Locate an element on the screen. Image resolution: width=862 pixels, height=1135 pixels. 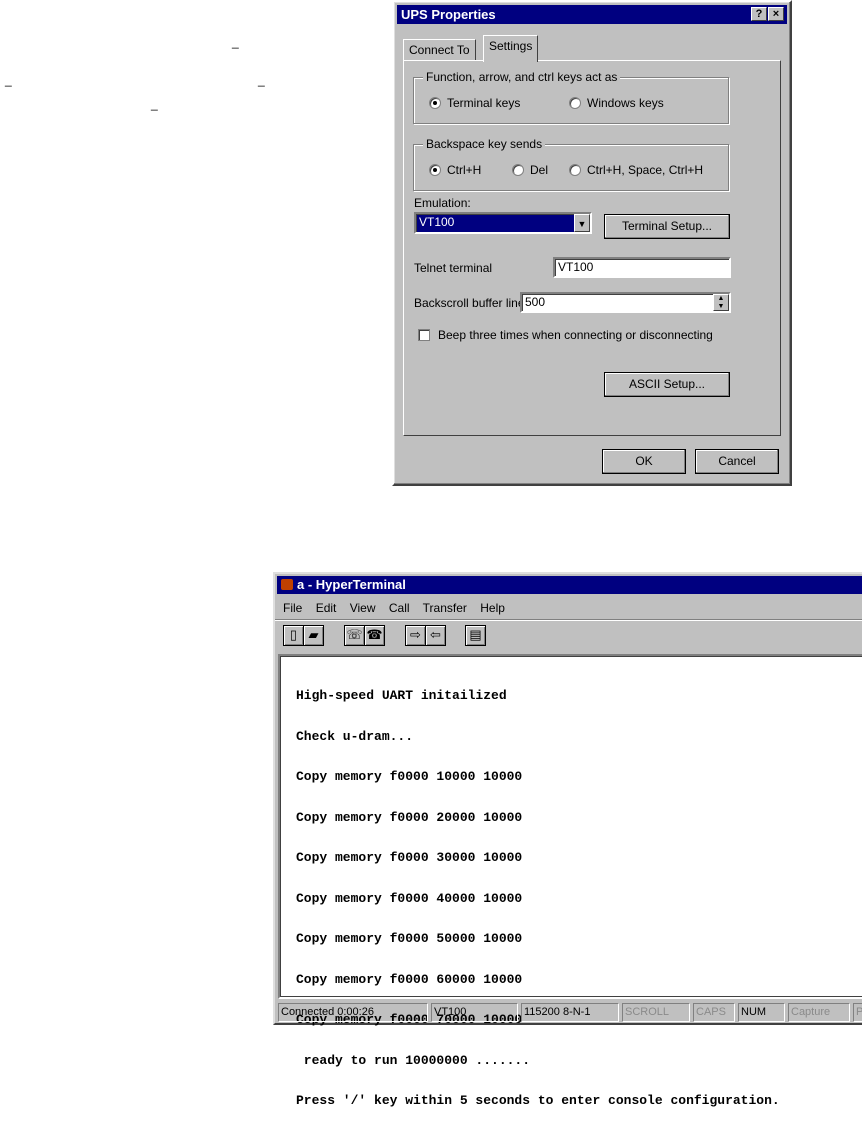
tab-connect-to: Connect To is located at coordinates (439, 50).